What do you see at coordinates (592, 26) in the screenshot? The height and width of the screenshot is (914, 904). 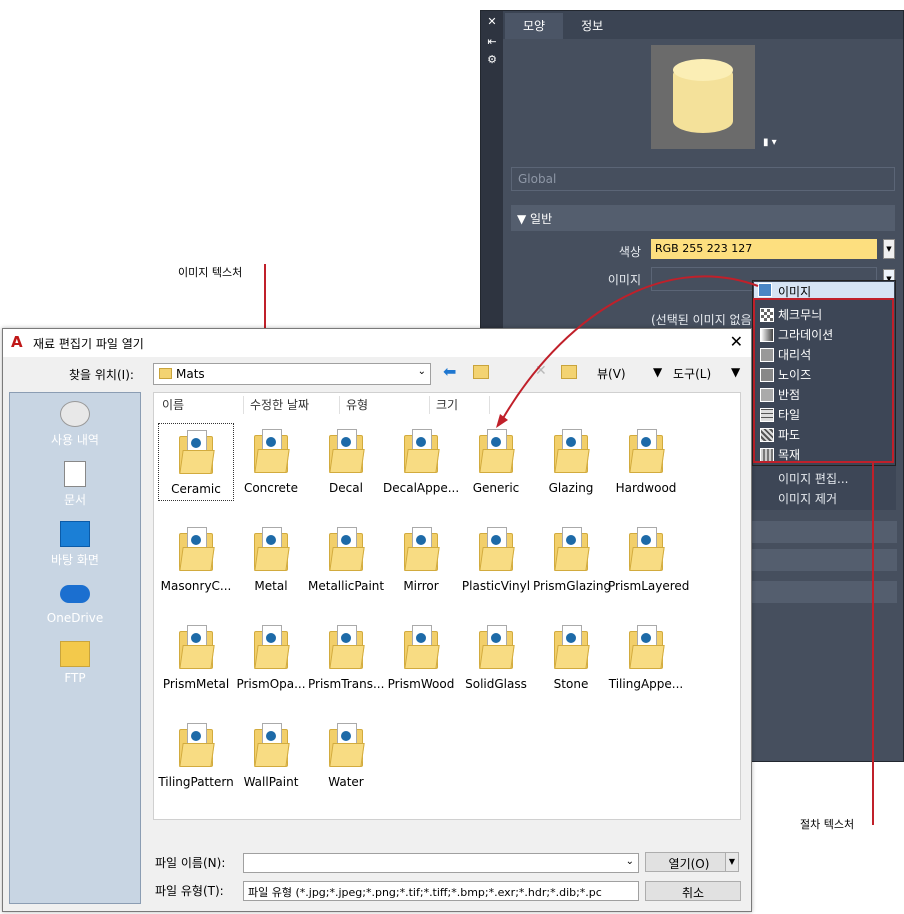 I see `tab-info: 정보` at bounding box center [592, 26].